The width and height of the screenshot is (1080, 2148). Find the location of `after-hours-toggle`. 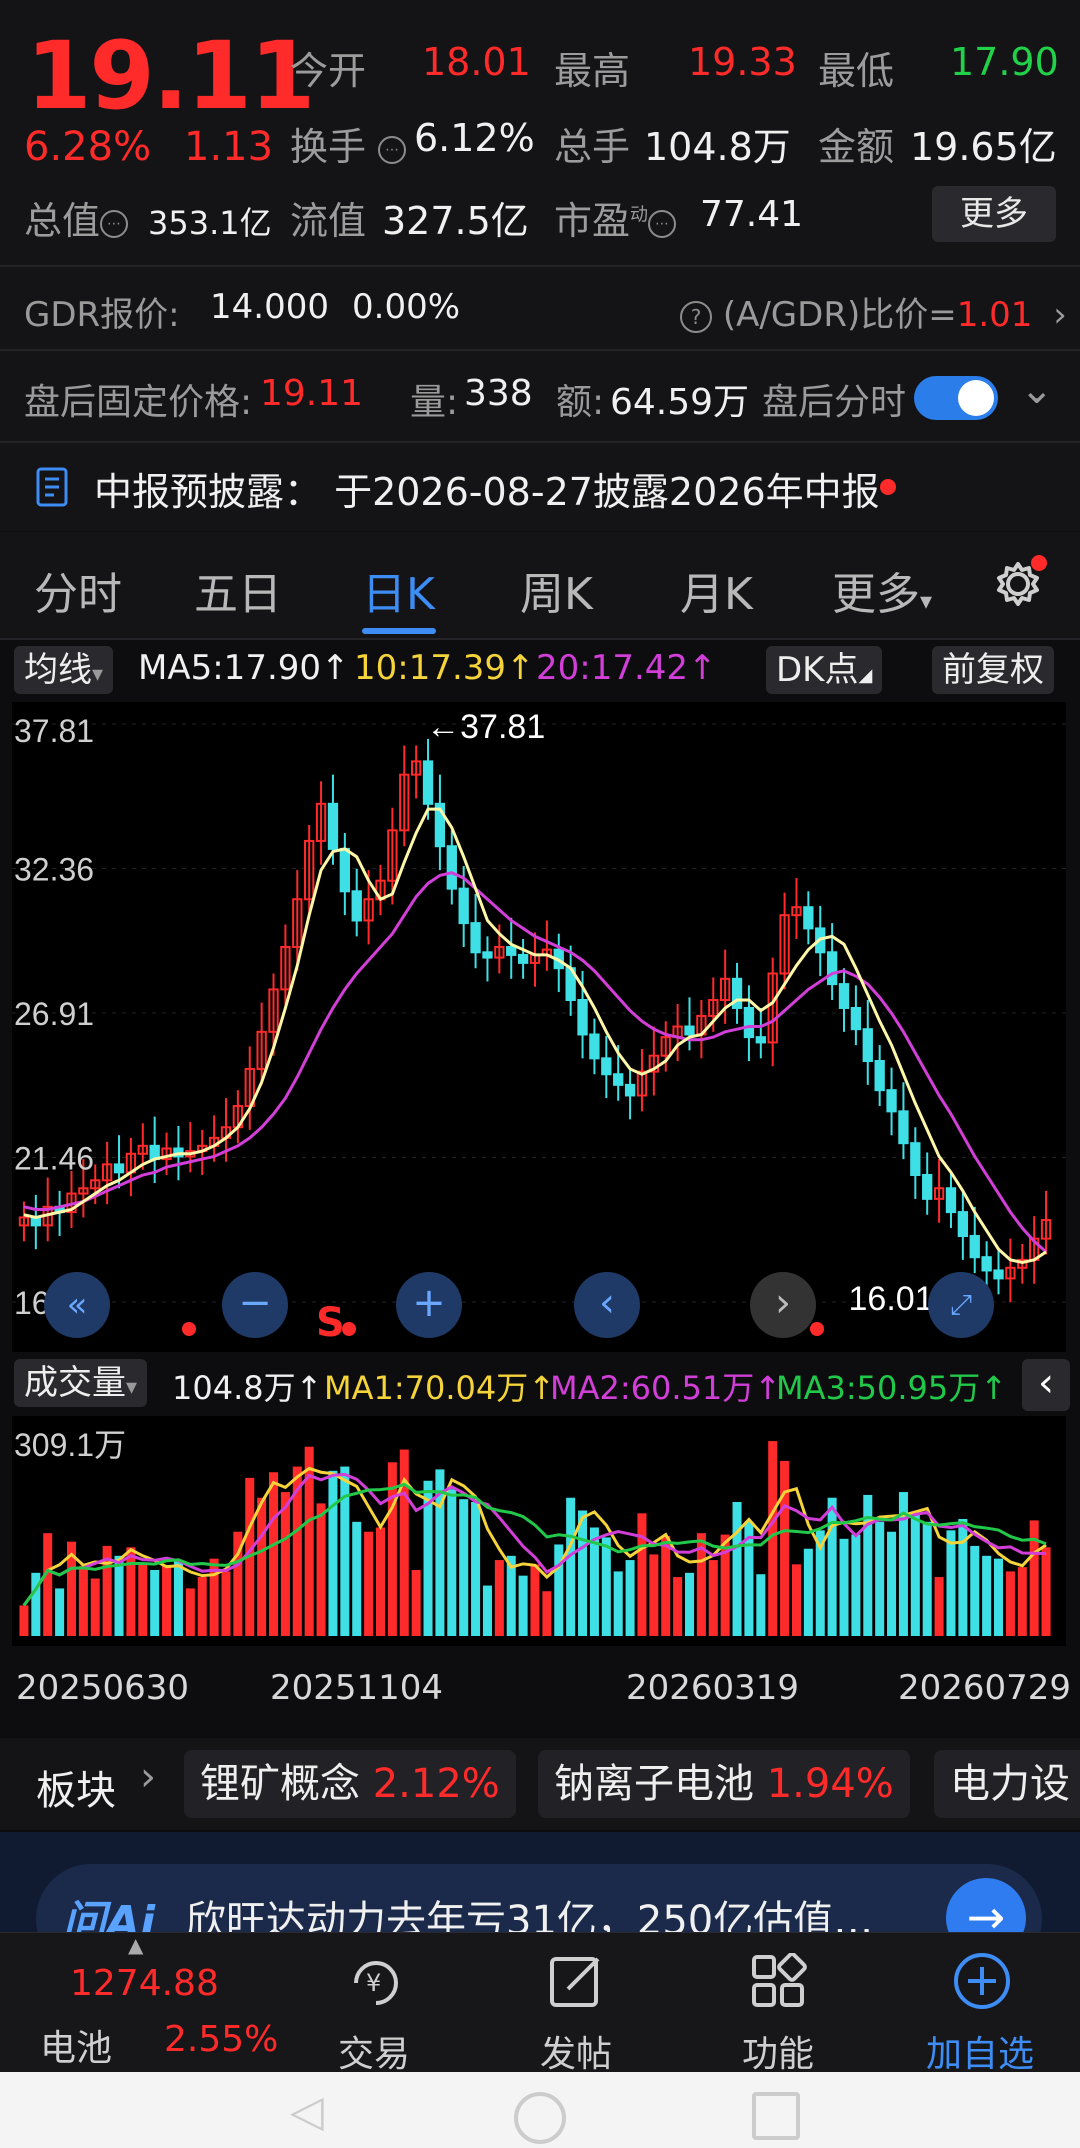

after-hours-toggle is located at coordinates (956, 398).